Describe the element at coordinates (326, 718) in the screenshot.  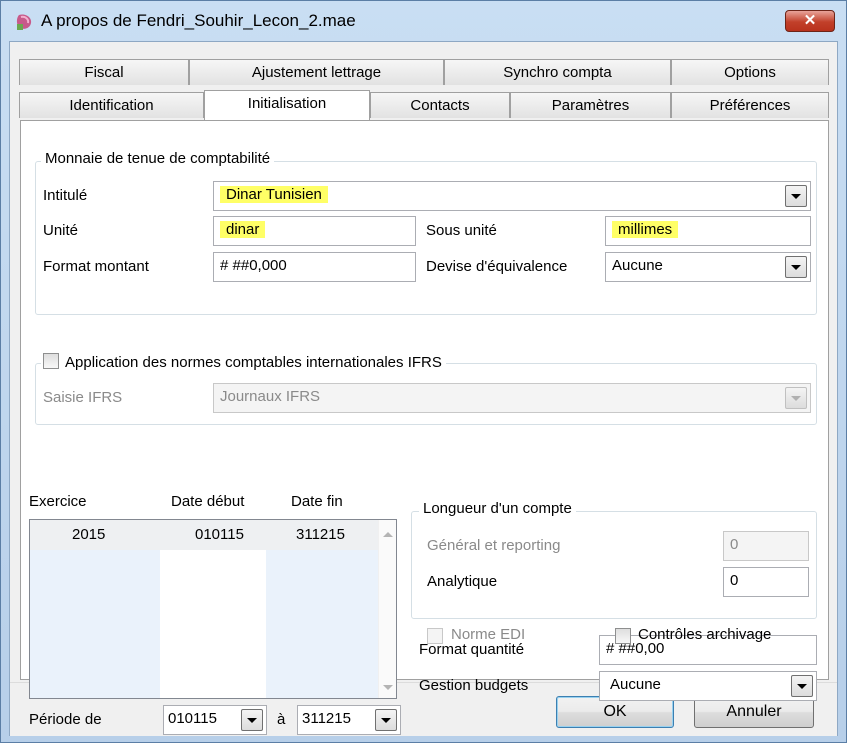
I see `periode-to-value: 311215` at that location.